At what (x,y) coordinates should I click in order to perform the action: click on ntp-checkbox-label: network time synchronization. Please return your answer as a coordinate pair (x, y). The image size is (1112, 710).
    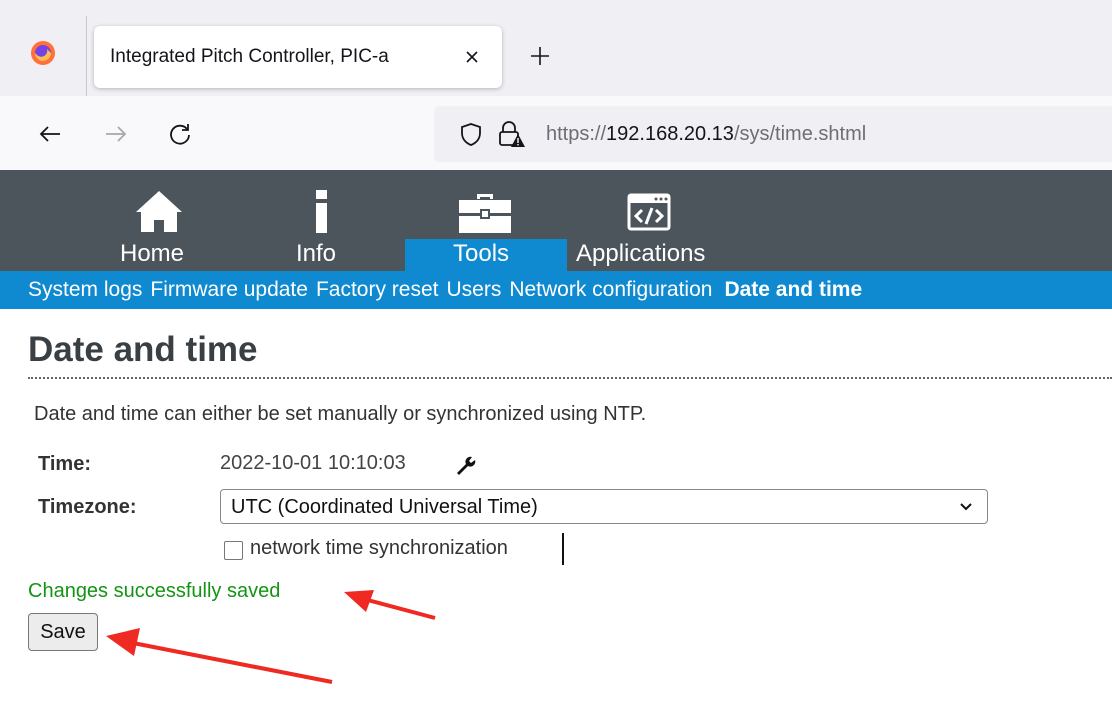
    Looking at the image, I should click on (379, 548).